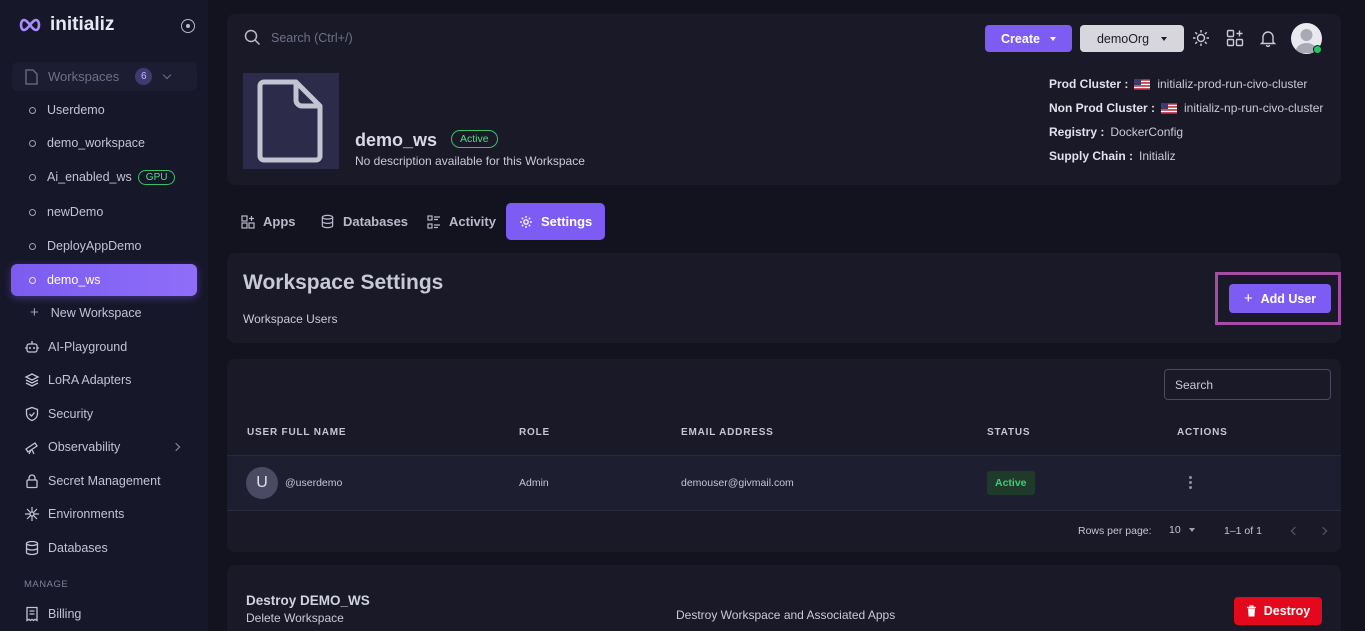 The image size is (1365, 631). I want to click on page-scrollbar, so click(1359, 315).